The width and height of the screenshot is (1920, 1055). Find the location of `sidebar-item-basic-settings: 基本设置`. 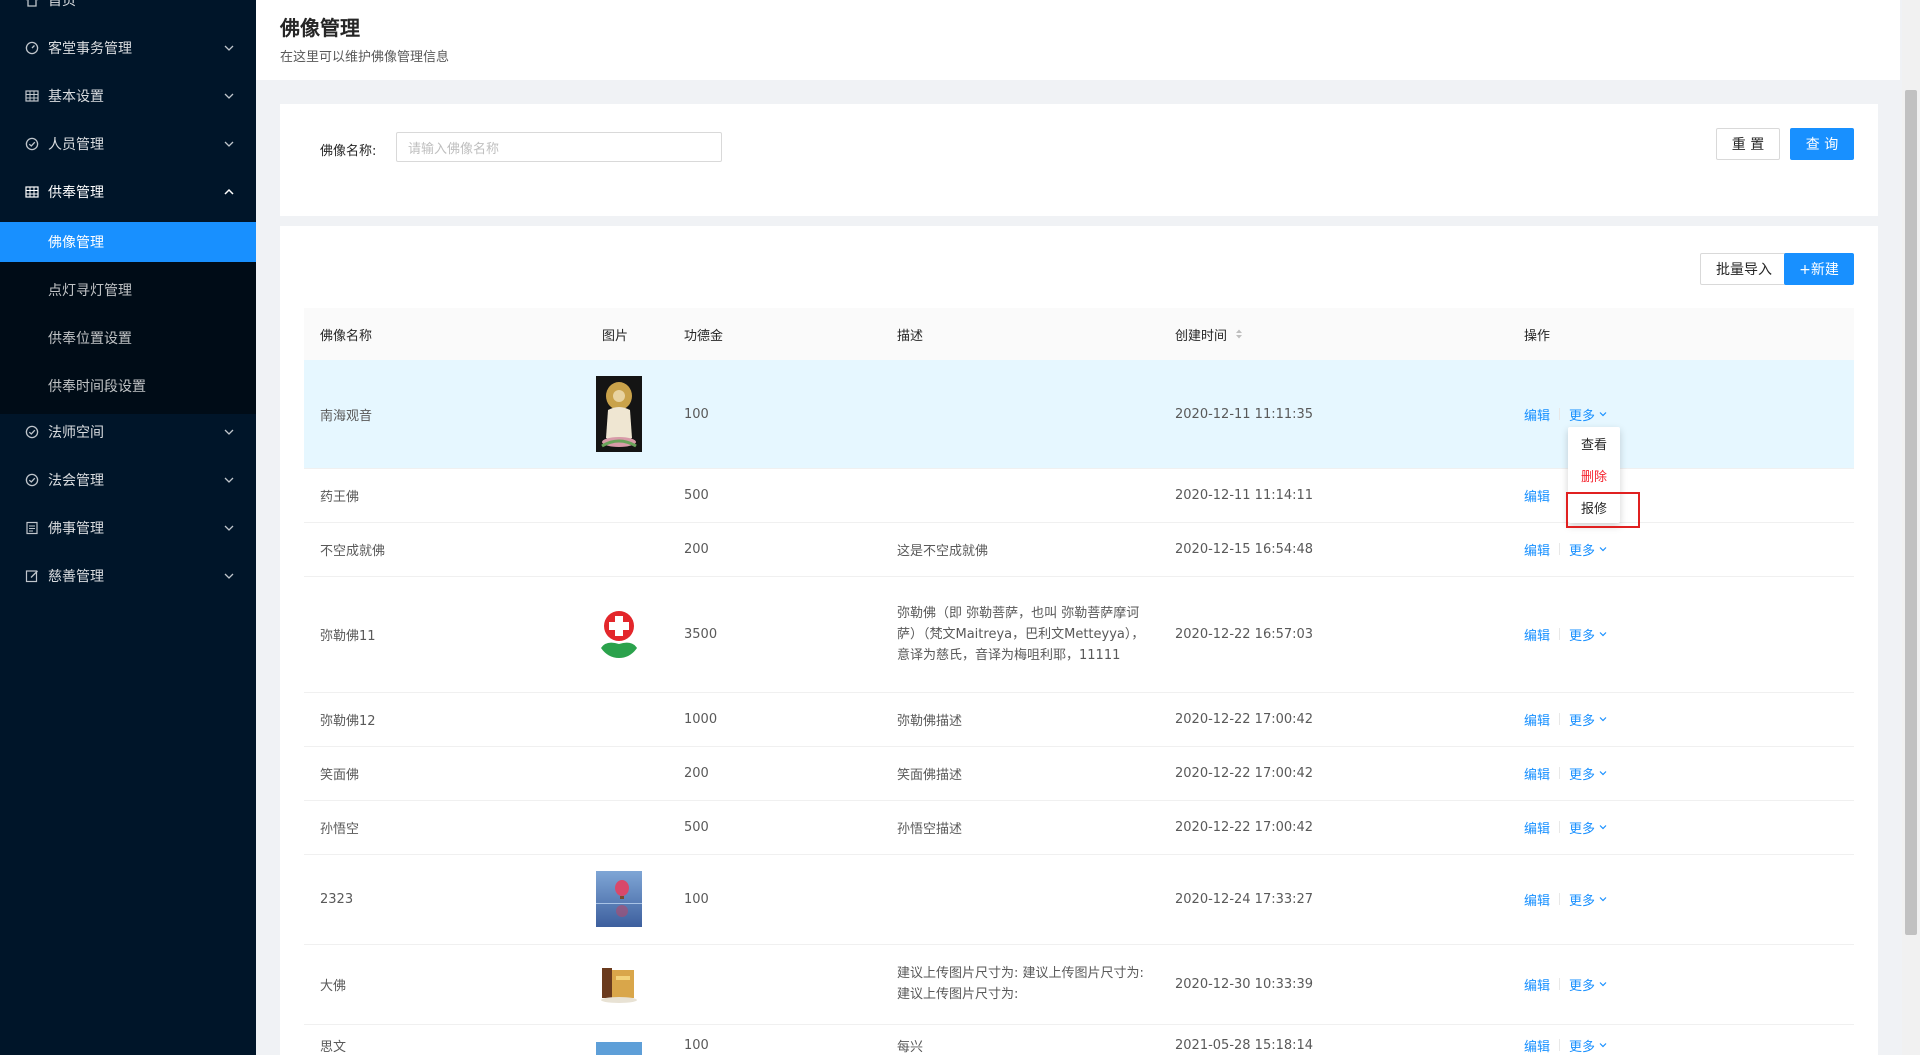

sidebar-item-basic-settings: 基本设置 is located at coordinates (128, 96).